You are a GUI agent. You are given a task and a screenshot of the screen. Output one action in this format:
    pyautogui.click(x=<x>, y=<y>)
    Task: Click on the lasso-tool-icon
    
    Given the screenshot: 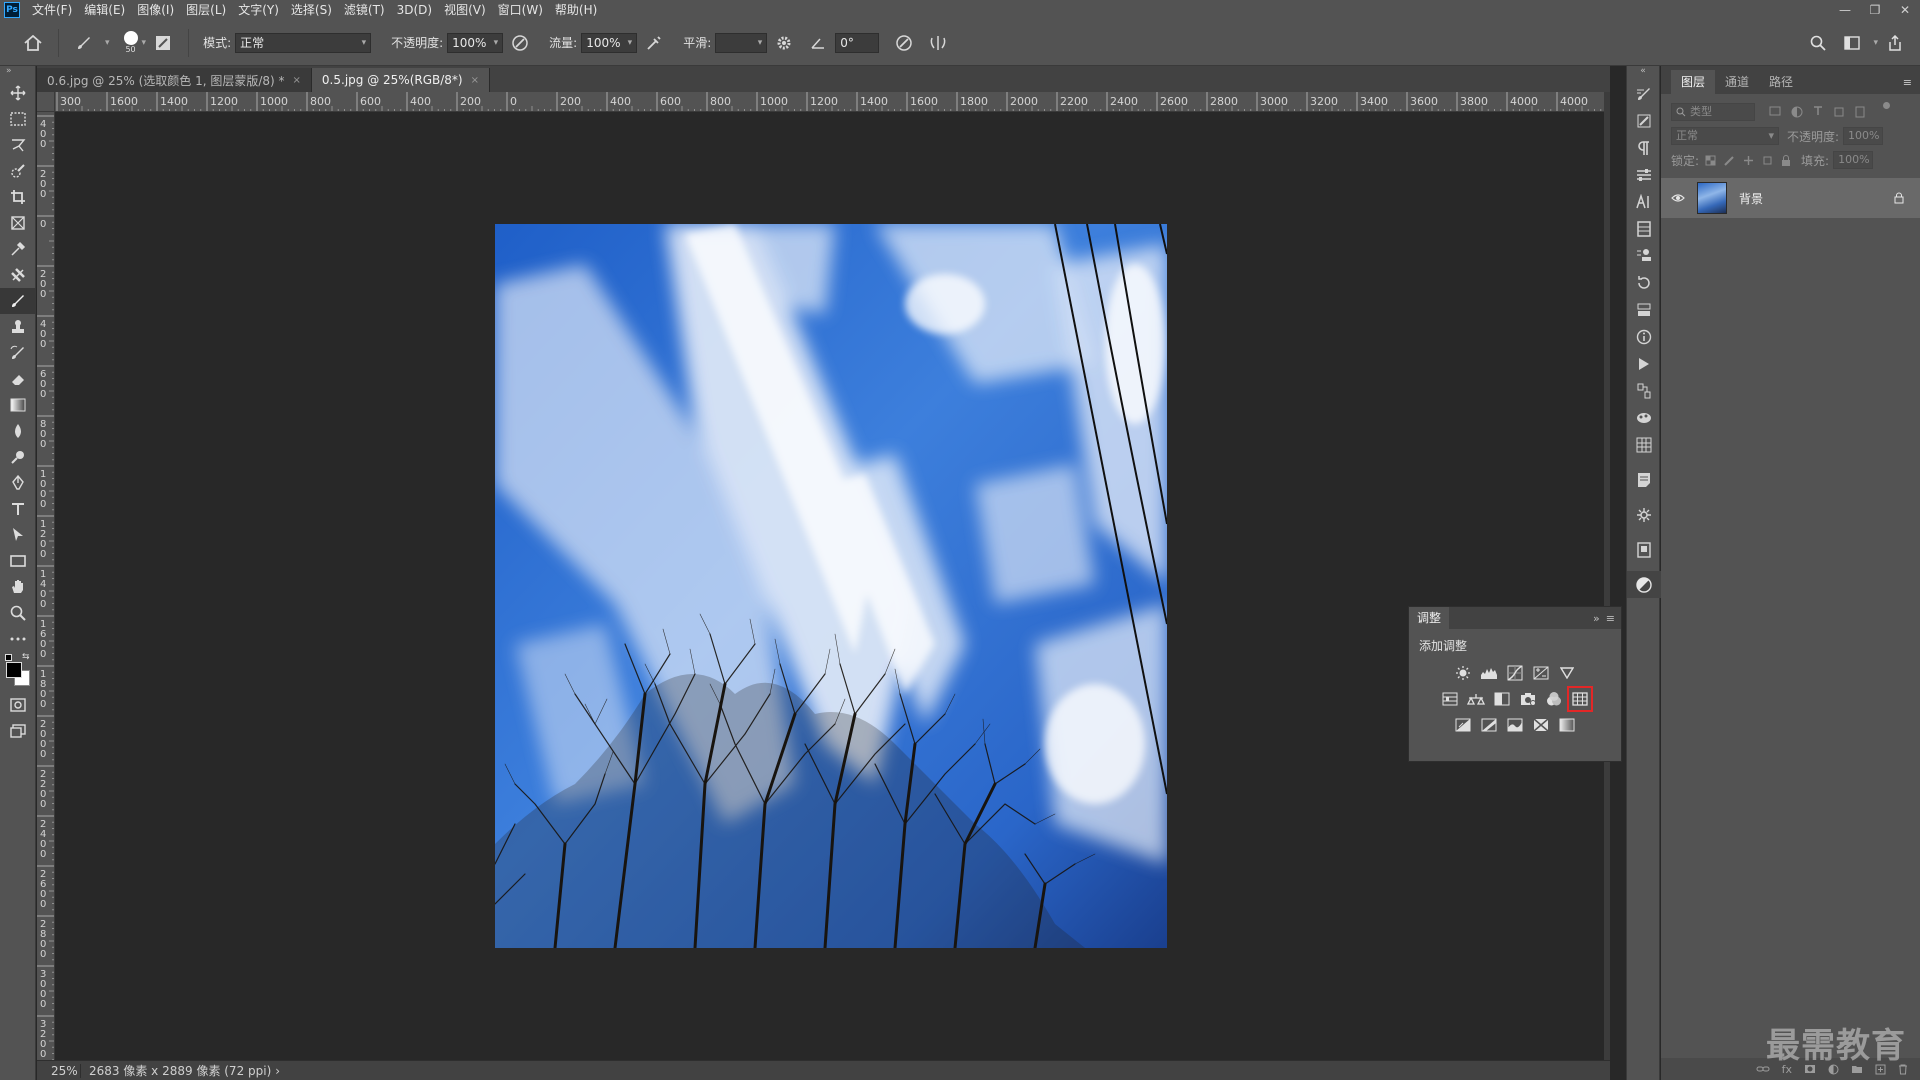 What is the action you would take?
    pyautogui.click(x=18, y=145)
    